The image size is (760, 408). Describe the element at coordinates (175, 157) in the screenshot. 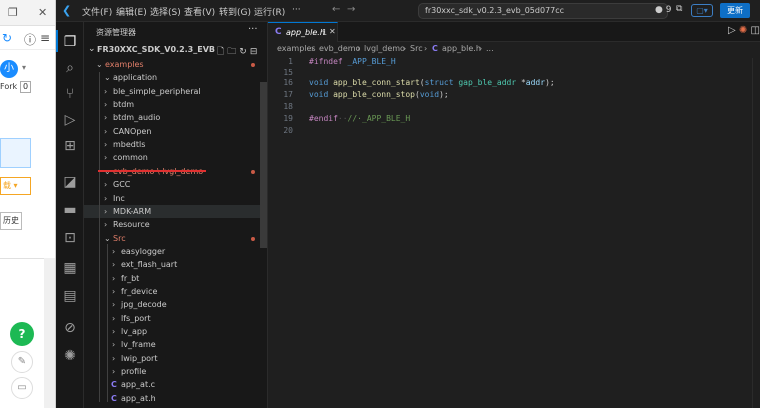

I see `tree-folder: › common` at that location.